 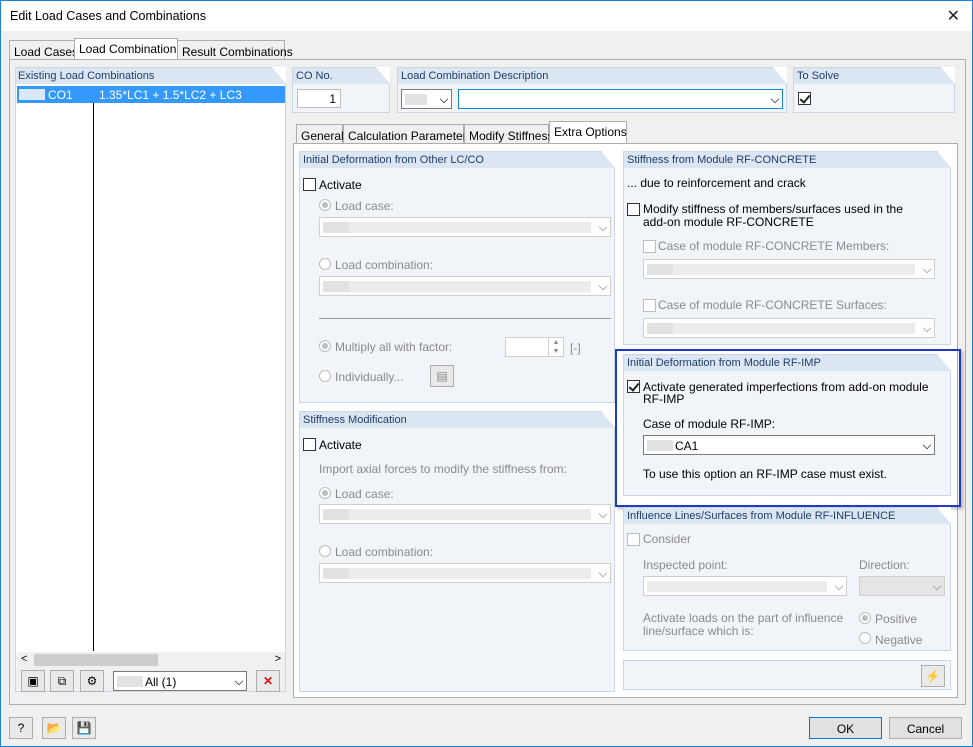 What do you see at coordinates (953, 16) in the screenshot?
I see `close-icon: ✕` at bounding box center [953, 16].